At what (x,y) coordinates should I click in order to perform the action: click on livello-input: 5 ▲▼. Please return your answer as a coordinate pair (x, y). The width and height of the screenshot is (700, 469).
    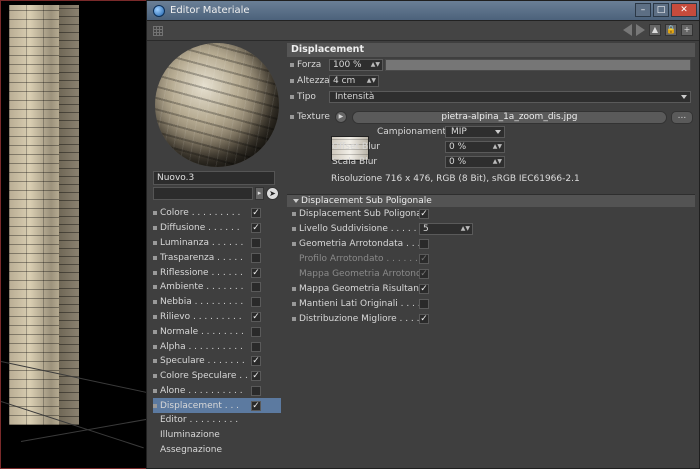
    Looking at the image, I should click on (446, 229).